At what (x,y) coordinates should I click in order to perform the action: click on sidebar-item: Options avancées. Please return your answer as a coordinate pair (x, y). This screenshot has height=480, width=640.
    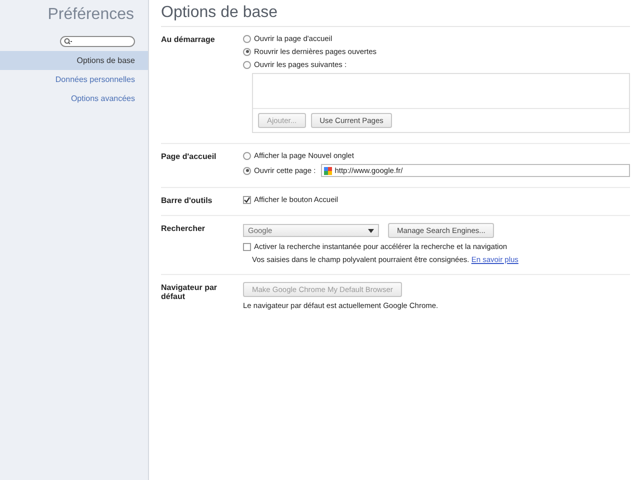
    Looking at the image, I should click on (74, 98).